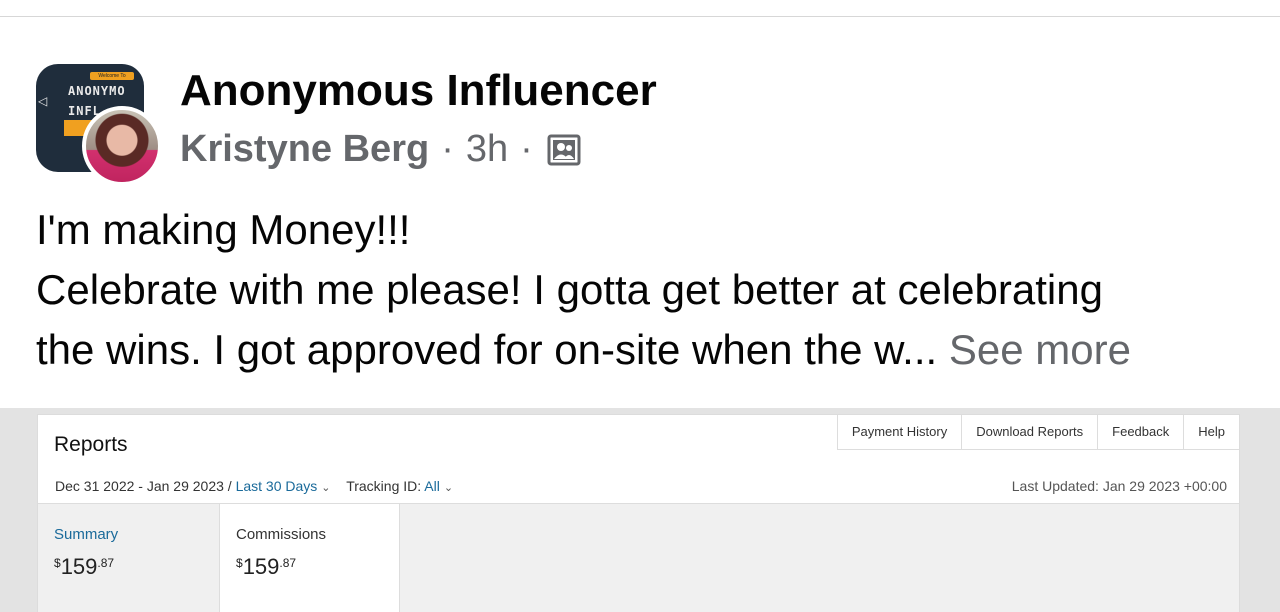 Image resolution: width=1280 pixels, height=612 pixels. What do you see at coordinates (1211, 432) in the screenshot?
I see `tab-help: Help` at bounding box center [1211, 432].